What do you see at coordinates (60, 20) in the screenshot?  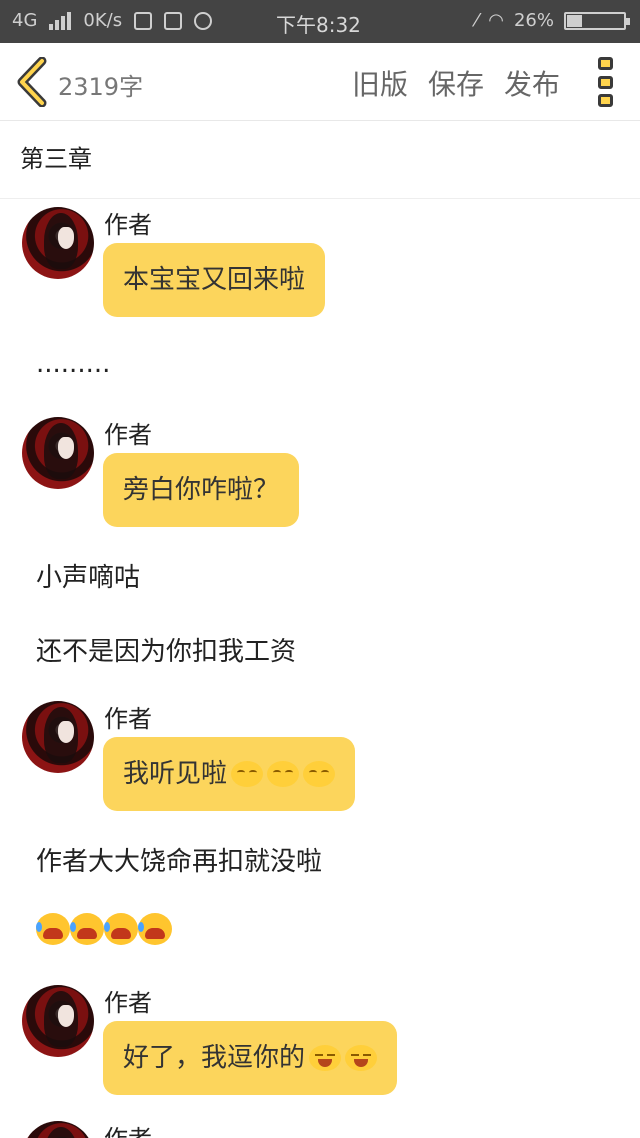 I see `signal-icon` at bounding box center [60, 20].